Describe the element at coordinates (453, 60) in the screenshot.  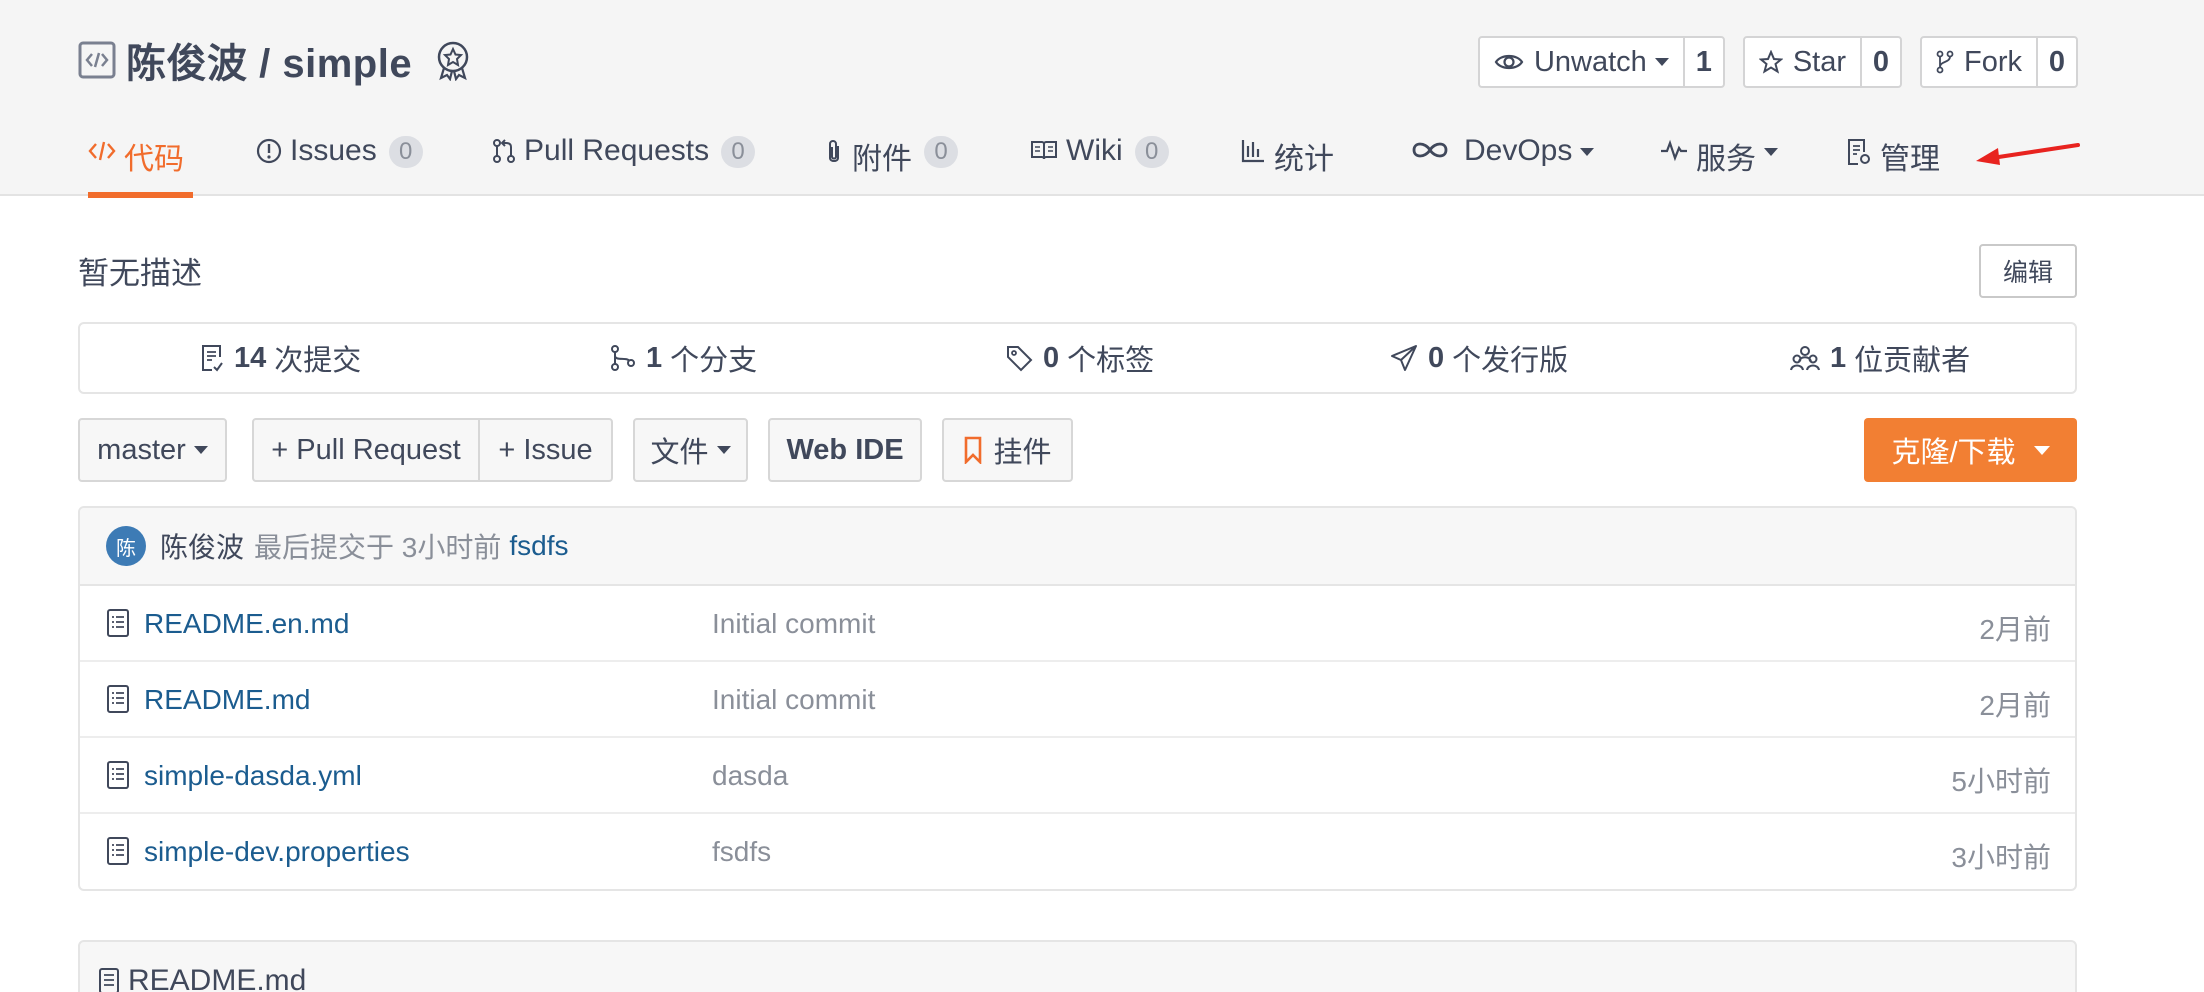
I see `award-badge-icon` at that location.